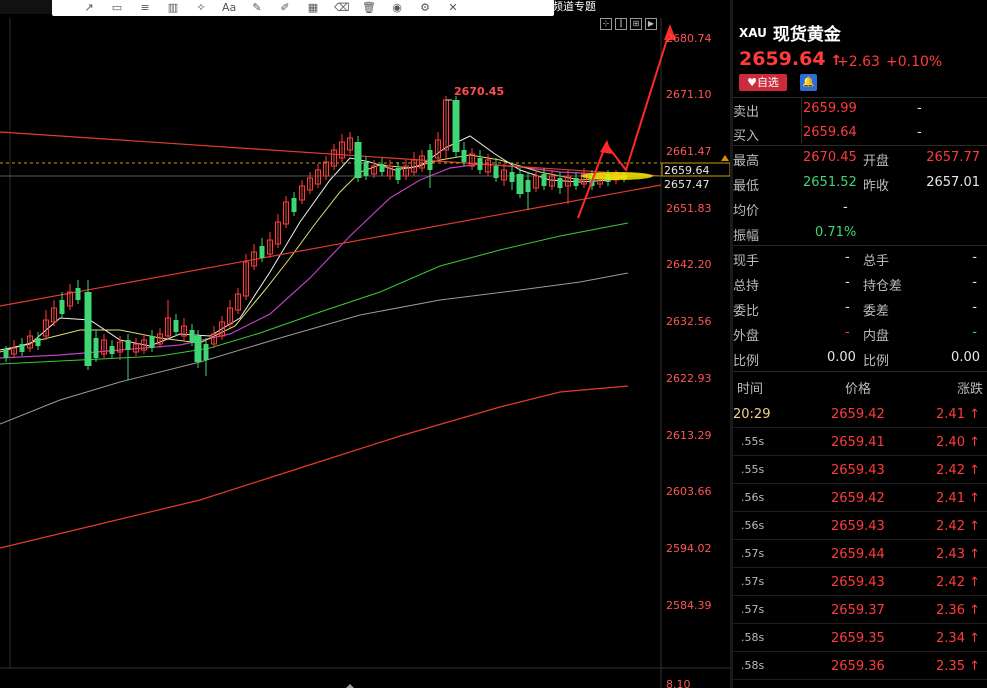 This screenshot has width=987, height=688. What do you see at coordinates (752, 82) in the screenshot?
I see `heart-icon: ♥` at bounding box center [752, 82].